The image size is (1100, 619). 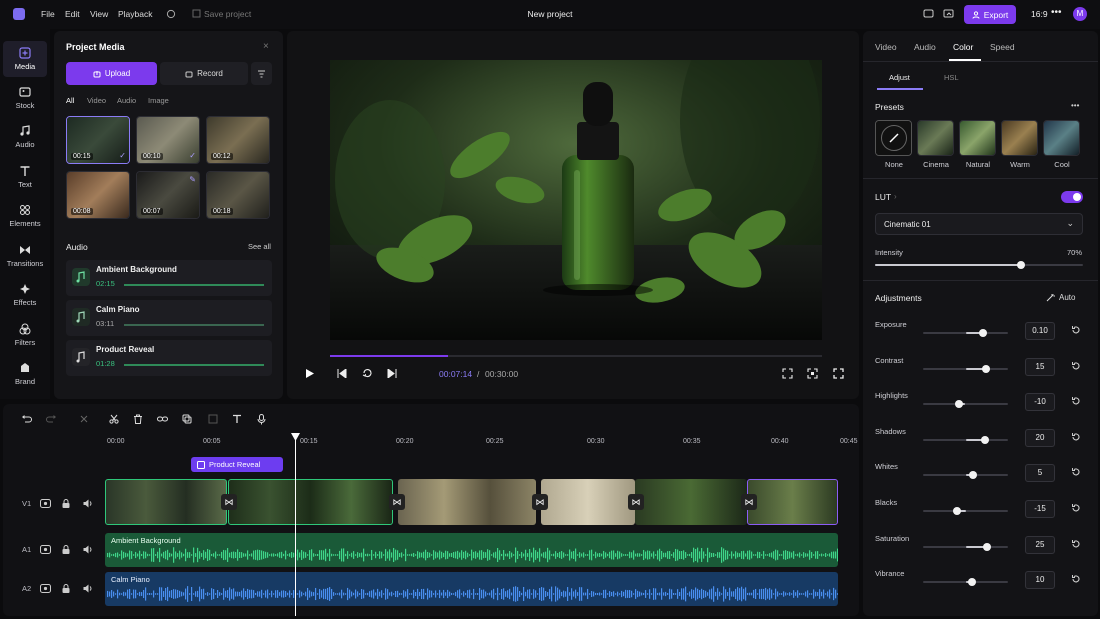 I want to click on media-thumb: 00:07 ✎, so click(x=168, y=195).